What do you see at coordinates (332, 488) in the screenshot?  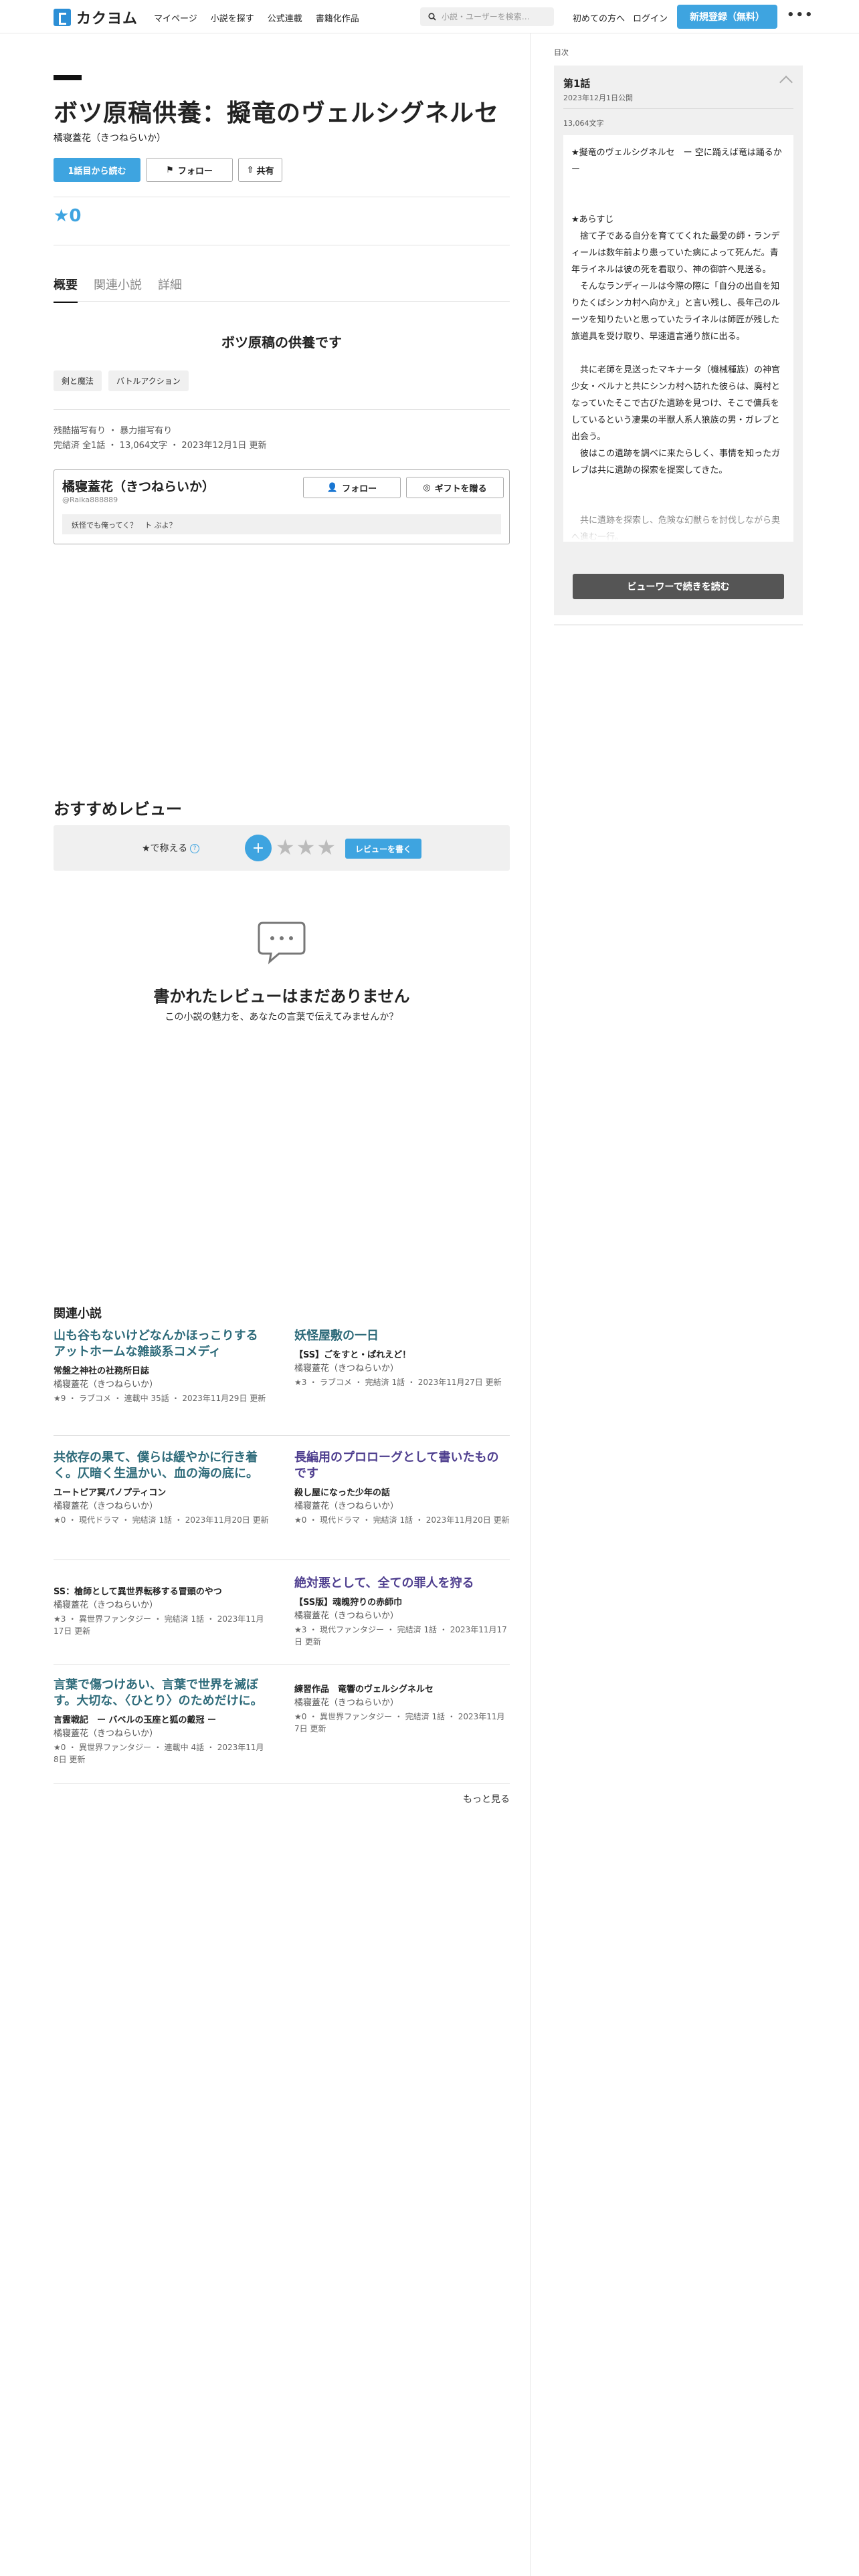 I see `user-plus-icon: 👤` at bounding box center [332, 488].